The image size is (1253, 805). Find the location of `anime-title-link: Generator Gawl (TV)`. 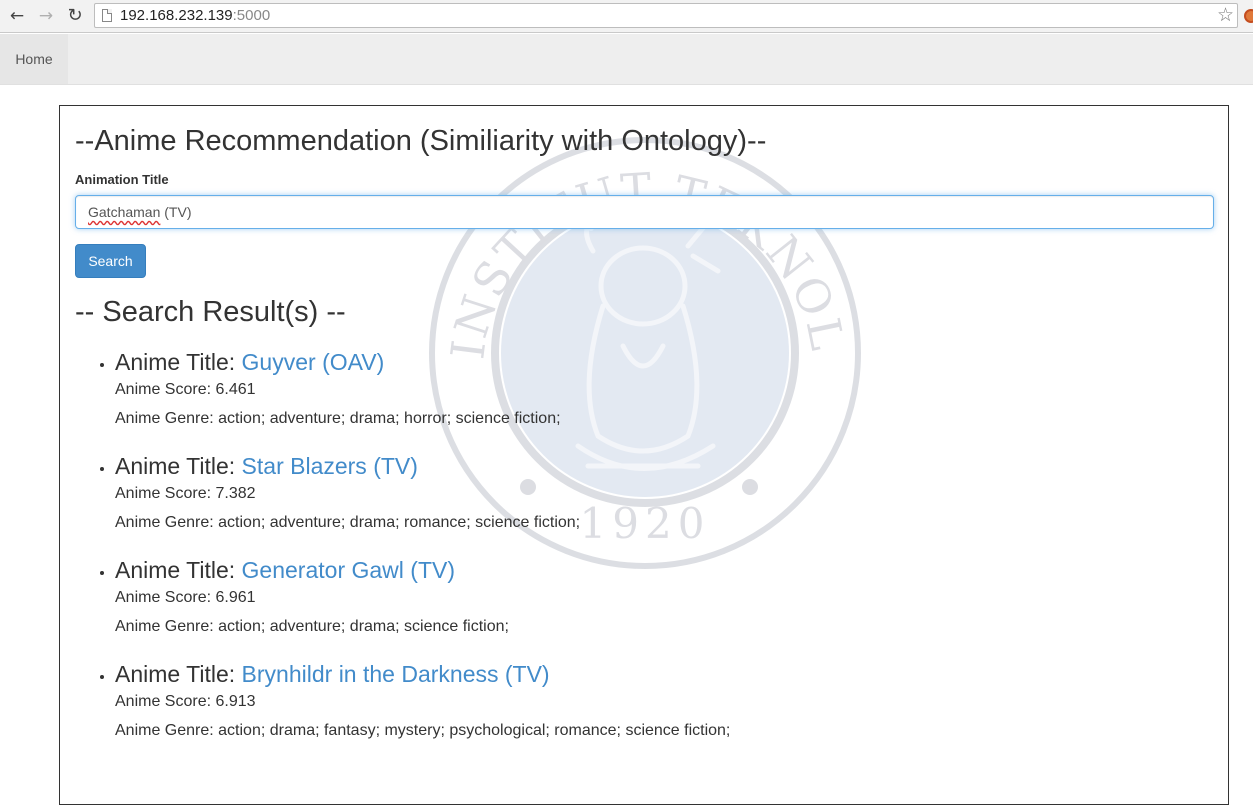

anime-title-link: Generator Gawl (TV) is located at coordinates (348, 570).